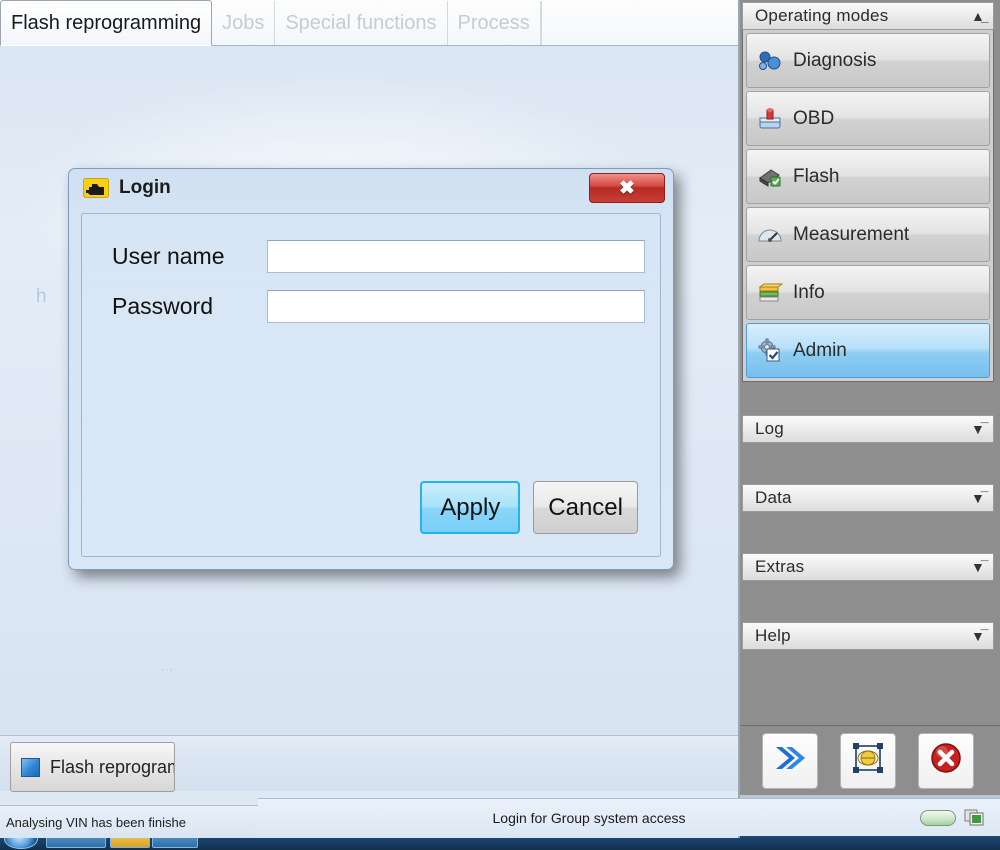 Image resolution: width=1000 pixels, height=850 pixels. I want to click on sidebar-item-label: OBD, so click(814, 118).